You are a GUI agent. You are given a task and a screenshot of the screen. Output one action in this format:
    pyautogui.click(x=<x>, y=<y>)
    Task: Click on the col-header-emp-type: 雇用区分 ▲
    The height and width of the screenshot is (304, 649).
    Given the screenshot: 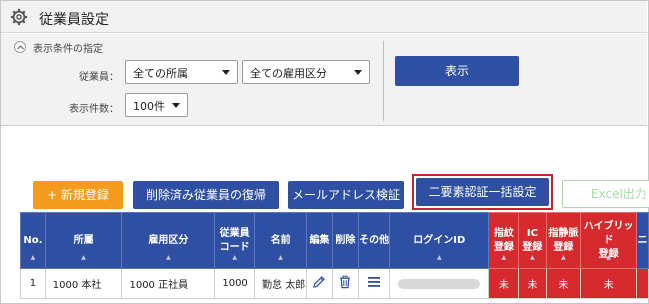 What is the action you would take?
    pyautogui.click(x=168, y=240)
    